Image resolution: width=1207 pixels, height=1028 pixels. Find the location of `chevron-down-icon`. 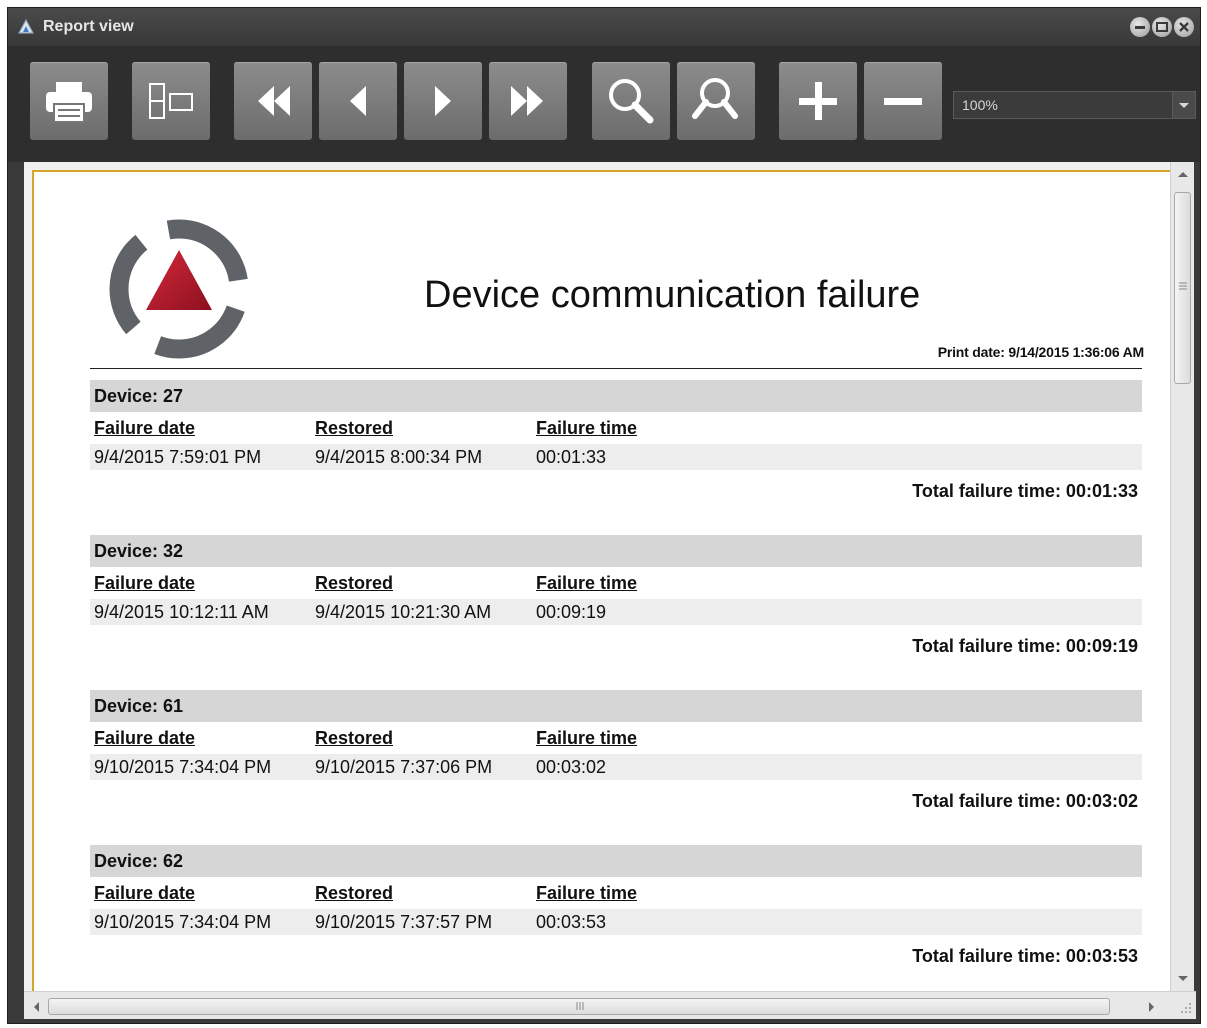

chevron-down-icon is located at coordinates (1184, 105).